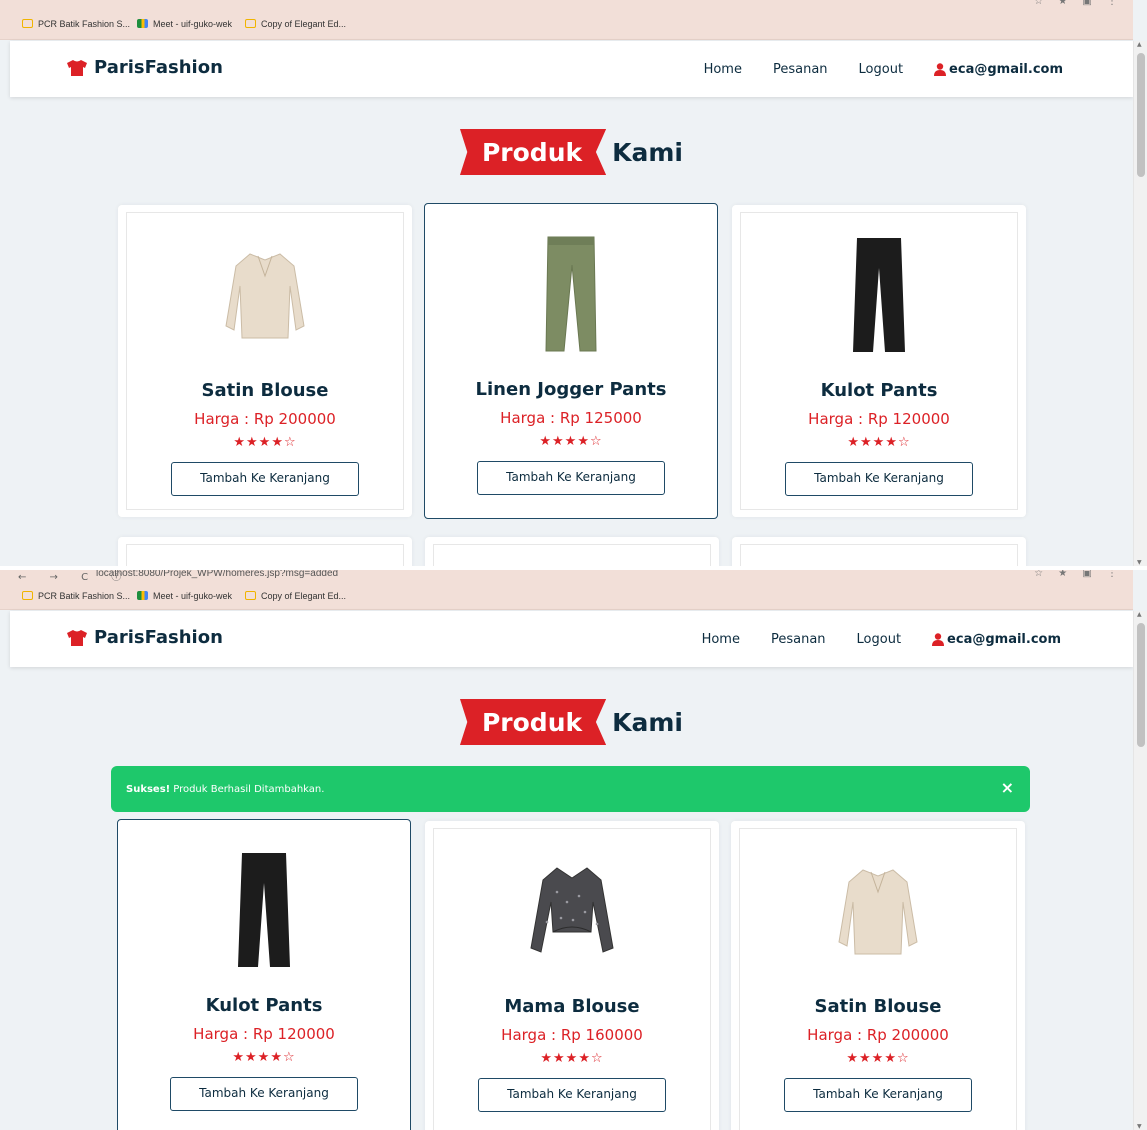 The image size is (1147, 1130). Describe the element at coordinates (572, 912) in the screenshot. I see `product-image-mama-blouse` at that location.